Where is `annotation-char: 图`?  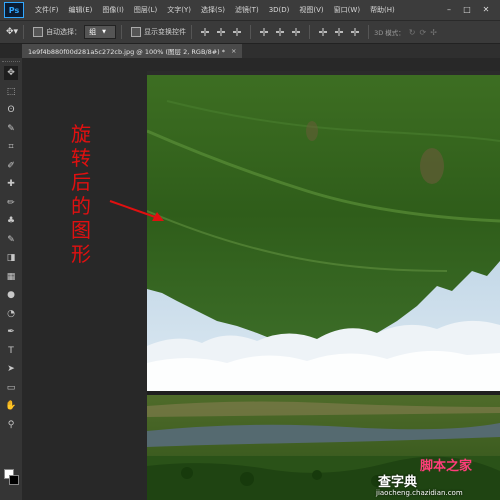
annotation-char: 图 is located at coordinates (81, 230).